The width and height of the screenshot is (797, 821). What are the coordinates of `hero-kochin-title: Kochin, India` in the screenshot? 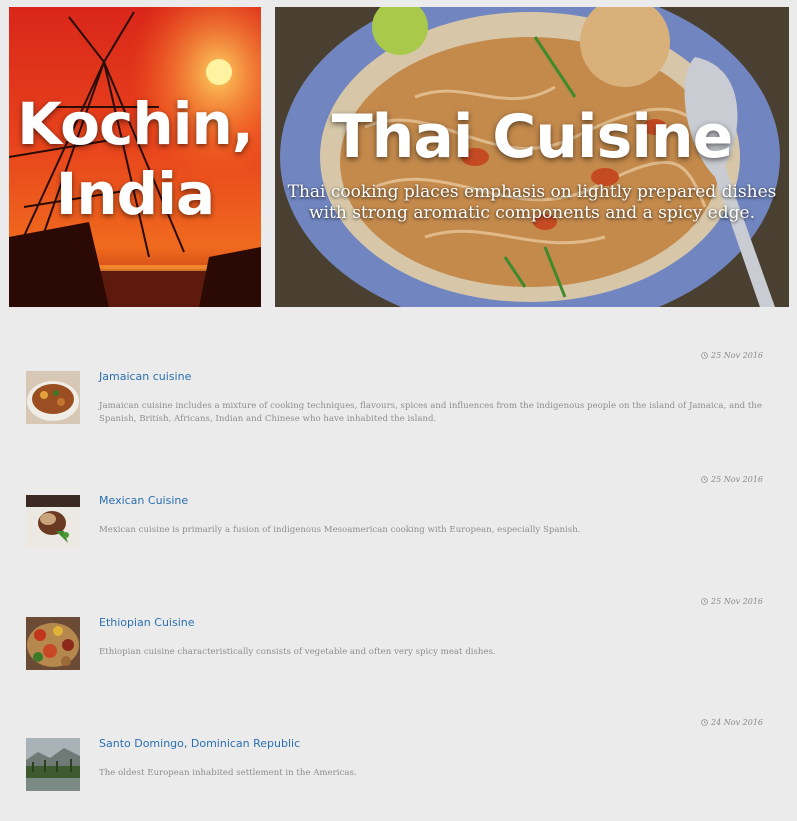 It's located at (135, 159).